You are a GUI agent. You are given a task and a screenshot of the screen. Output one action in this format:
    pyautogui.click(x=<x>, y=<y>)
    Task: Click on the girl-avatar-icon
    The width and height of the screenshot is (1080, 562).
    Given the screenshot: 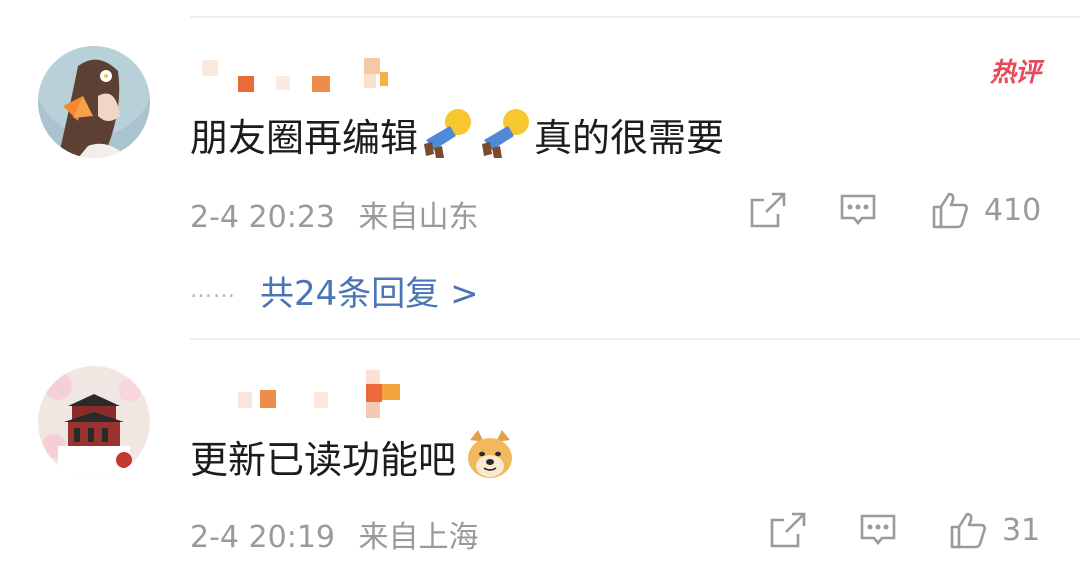 What is the action you would take?
    pyautogui.click(x=94, y=102)
    